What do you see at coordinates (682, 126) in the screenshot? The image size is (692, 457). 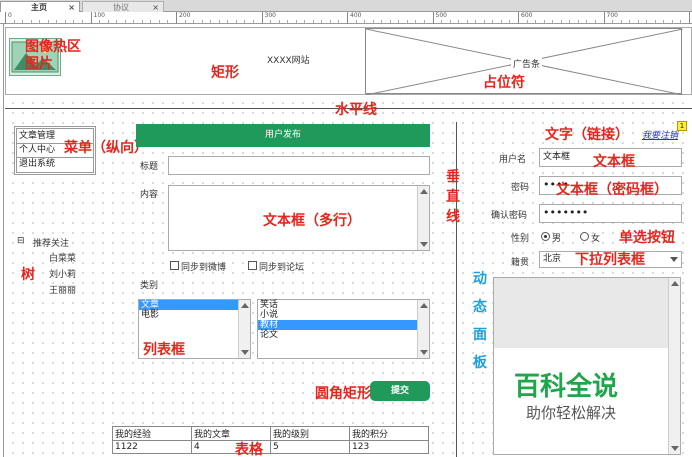 I see `note-marker-icon: 1` at bounding box center [682, 126].